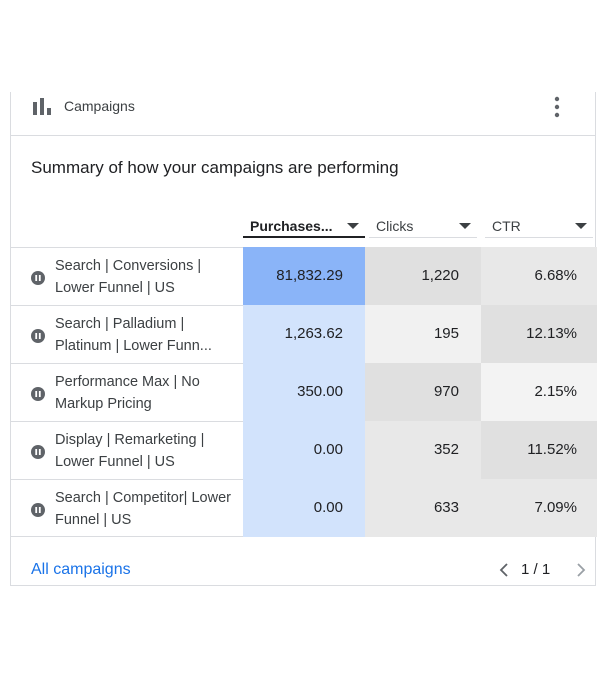 Image resolution: width=606 pixels, height=679 pixels. I want to click on column-header-clicks: Clicks, so click(423, 225).